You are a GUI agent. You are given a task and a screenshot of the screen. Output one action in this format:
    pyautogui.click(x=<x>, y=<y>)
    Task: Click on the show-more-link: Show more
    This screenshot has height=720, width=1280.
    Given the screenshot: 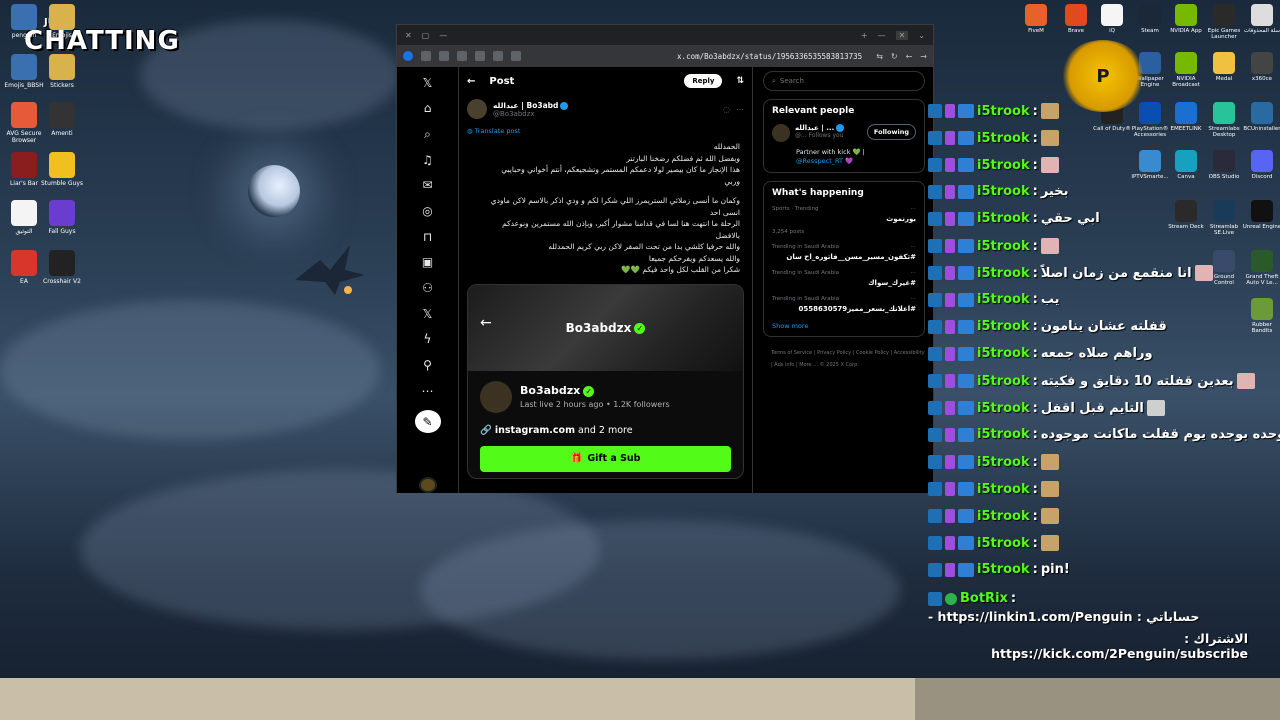 What is the action you would take?
    pyautogui.click(x=844, y=326)
    